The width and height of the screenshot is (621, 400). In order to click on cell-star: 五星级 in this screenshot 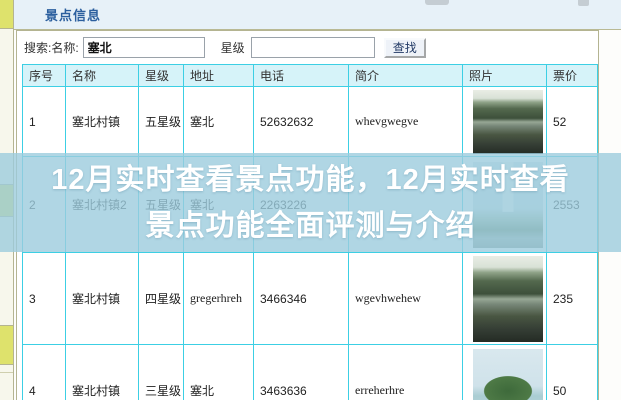, I will do `click(161, 121)`.